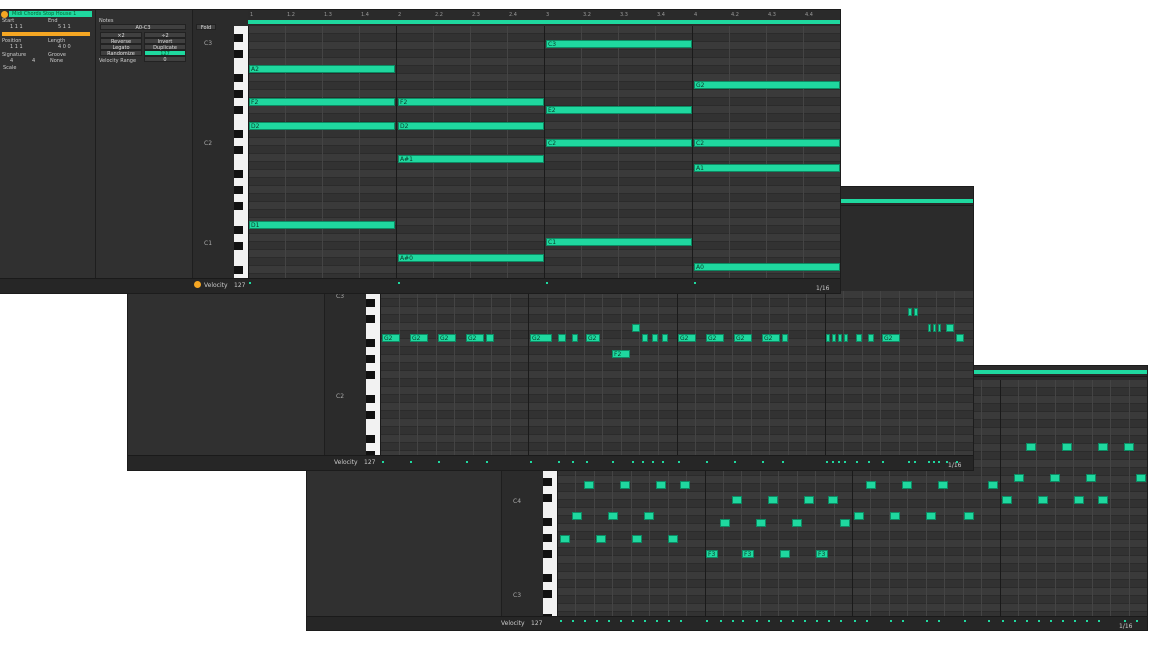  I want to click on midi-note: A0, so click(767, 267).